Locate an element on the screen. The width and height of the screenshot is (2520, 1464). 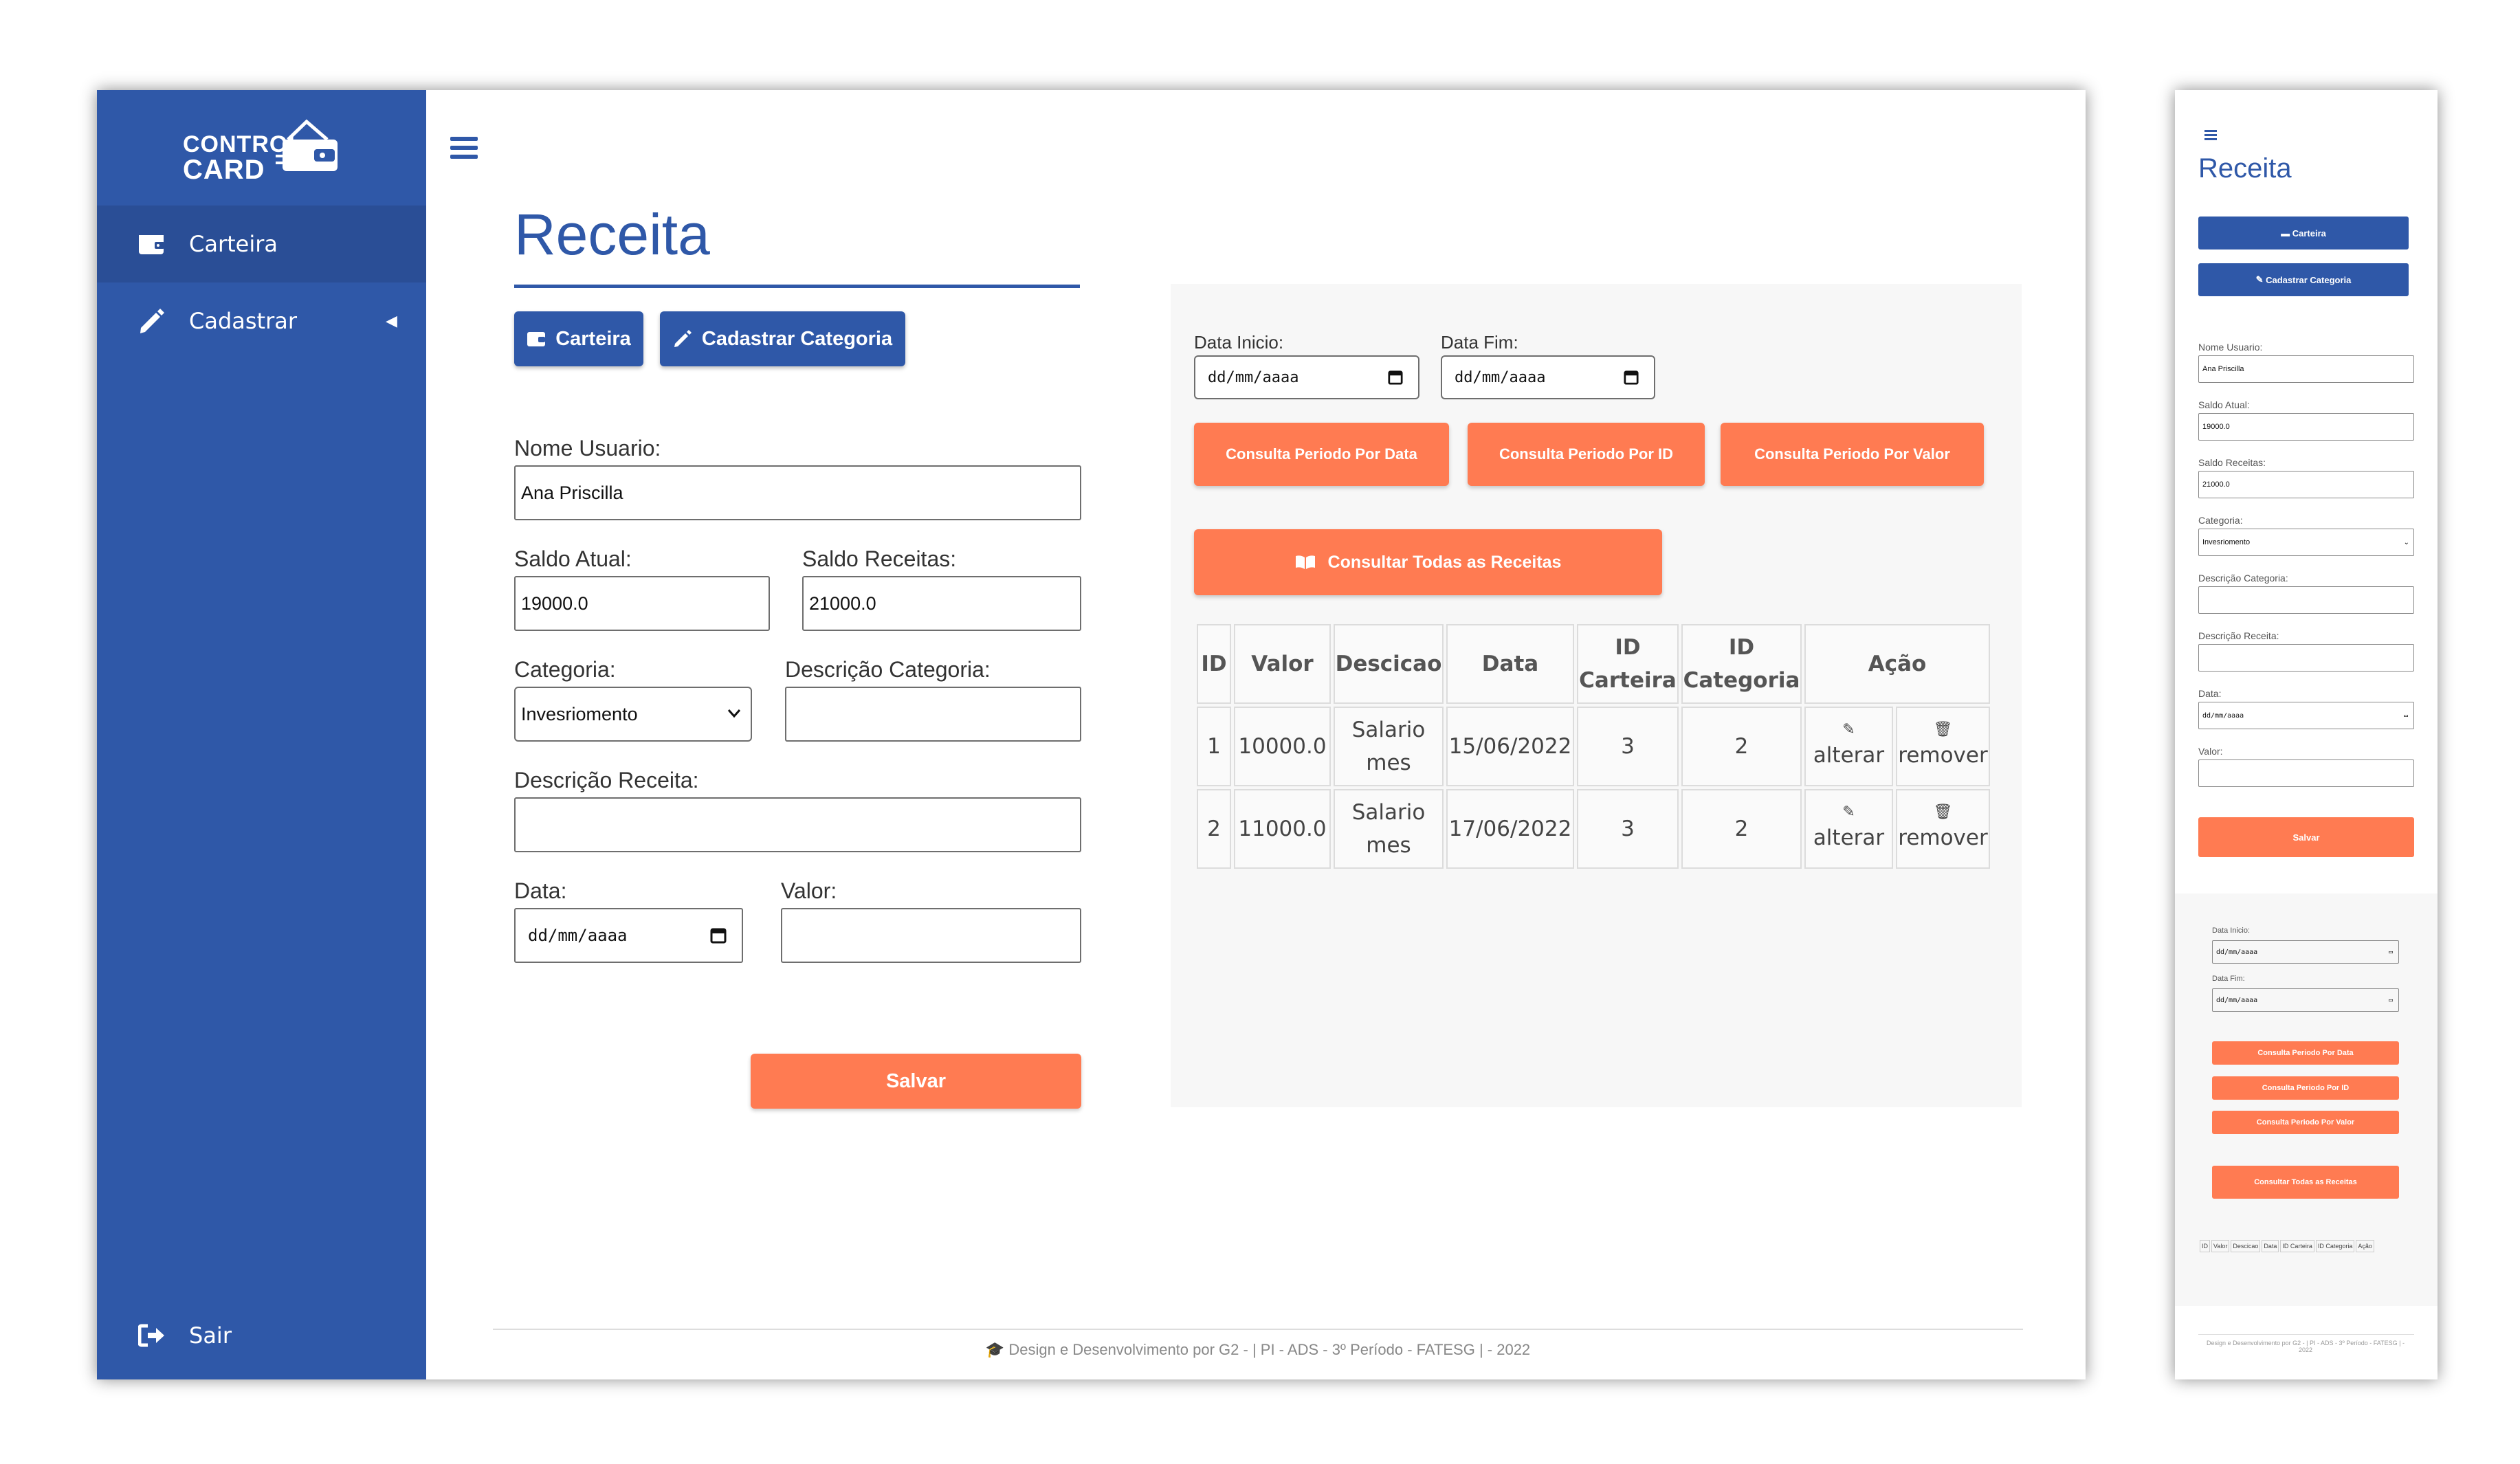
categoria-label: Categoria: is located at coordinates (565, 669).